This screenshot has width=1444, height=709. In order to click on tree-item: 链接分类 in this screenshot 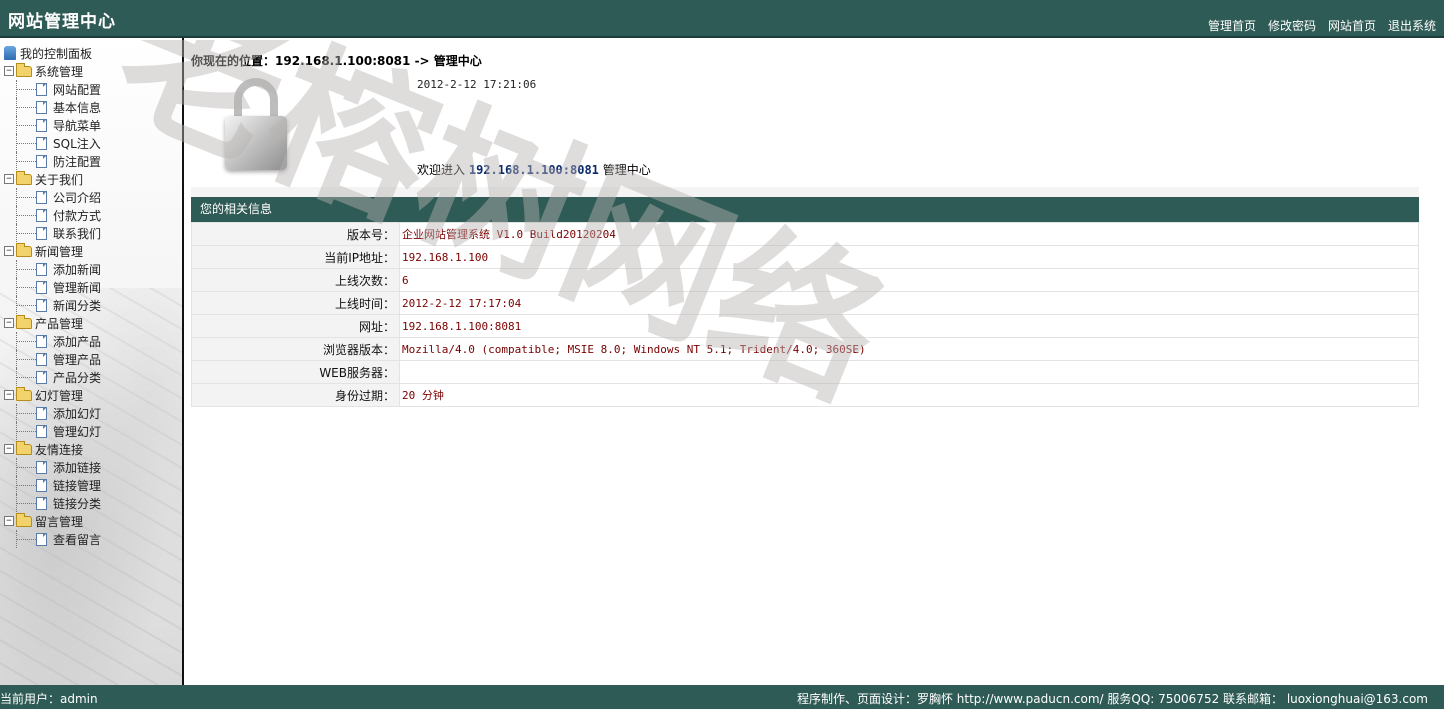, I will do `click(93, 503)`.